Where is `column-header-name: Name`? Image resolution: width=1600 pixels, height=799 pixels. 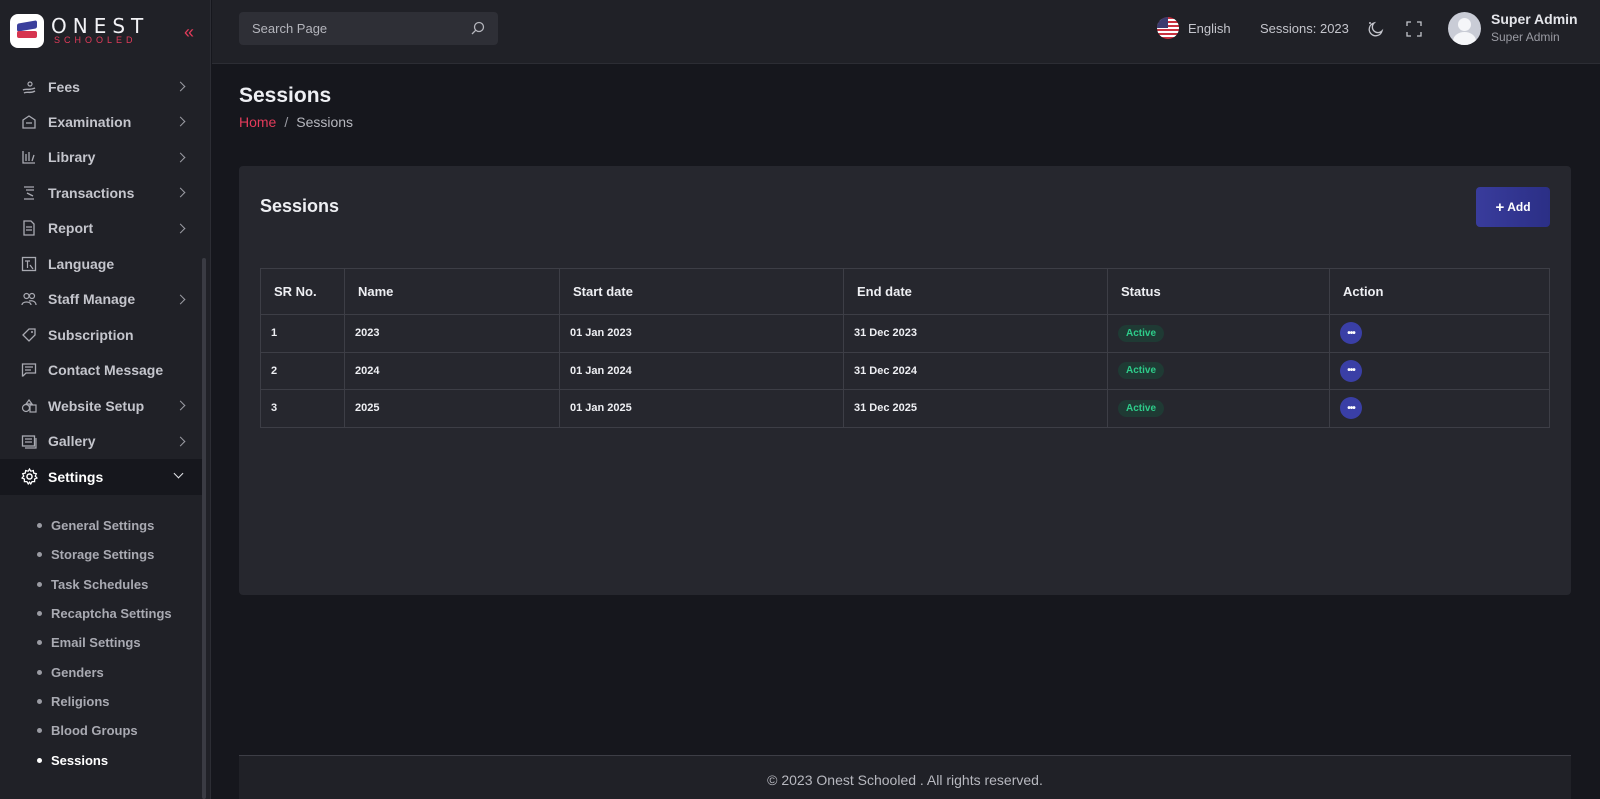
column-header-name: Name is located at coordinates (452, 291).